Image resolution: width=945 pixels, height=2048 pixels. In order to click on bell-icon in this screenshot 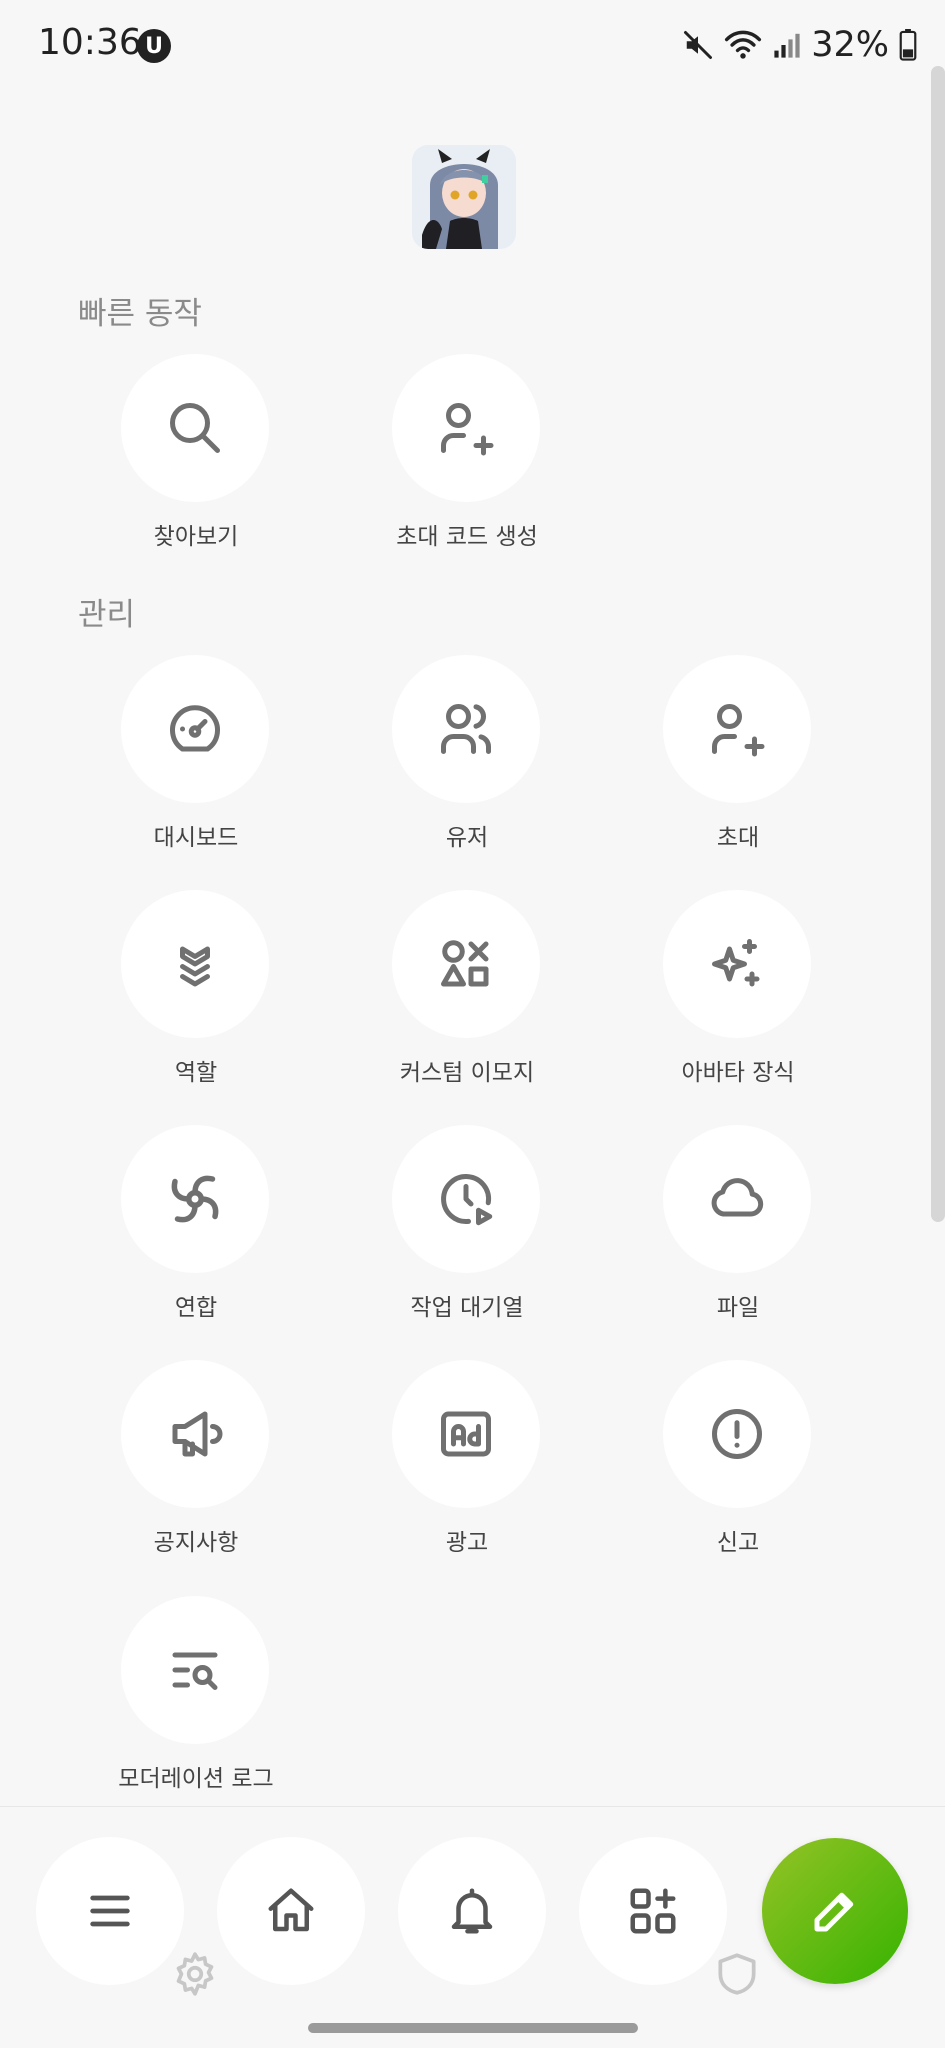, I will do `click(472, 1911)`.